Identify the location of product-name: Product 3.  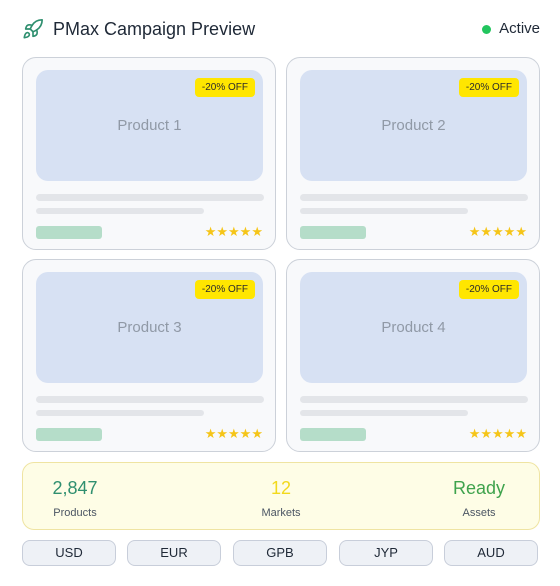
(149, 327).